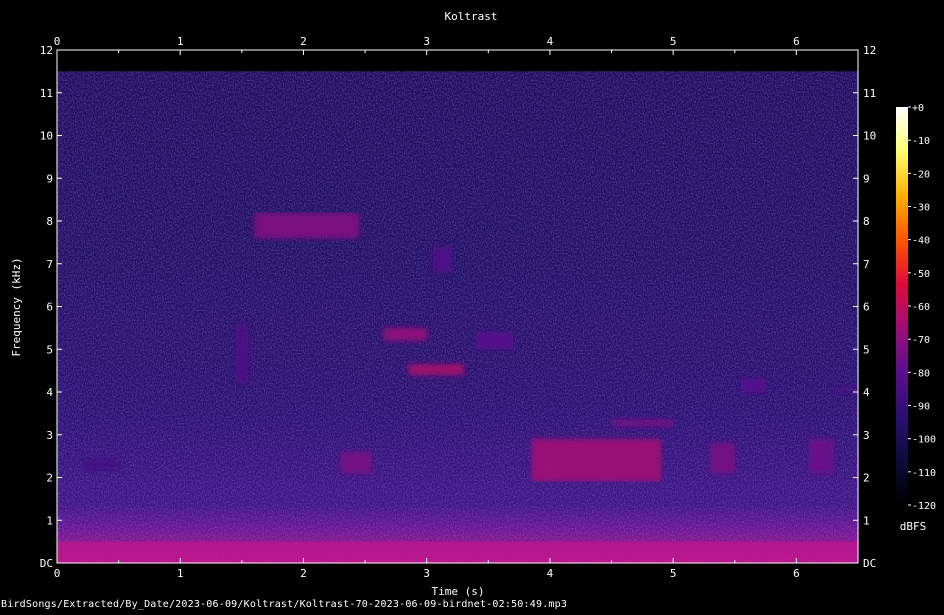  Describe the element at coordinates (902, 306) in the screenshot. I see `colorbar` at that location.